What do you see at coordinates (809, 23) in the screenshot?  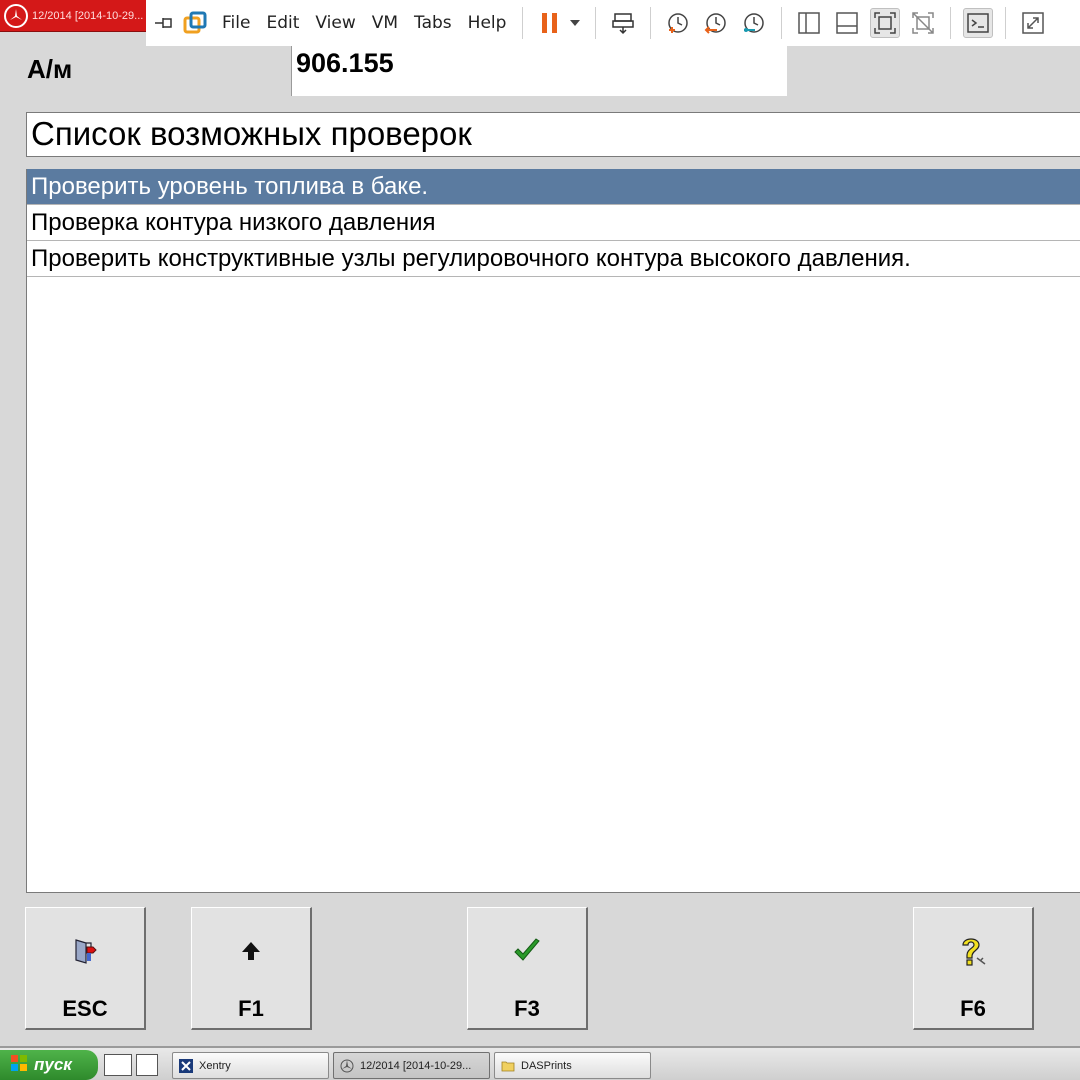 I see `library-icon` at bounding box center [809, 23].